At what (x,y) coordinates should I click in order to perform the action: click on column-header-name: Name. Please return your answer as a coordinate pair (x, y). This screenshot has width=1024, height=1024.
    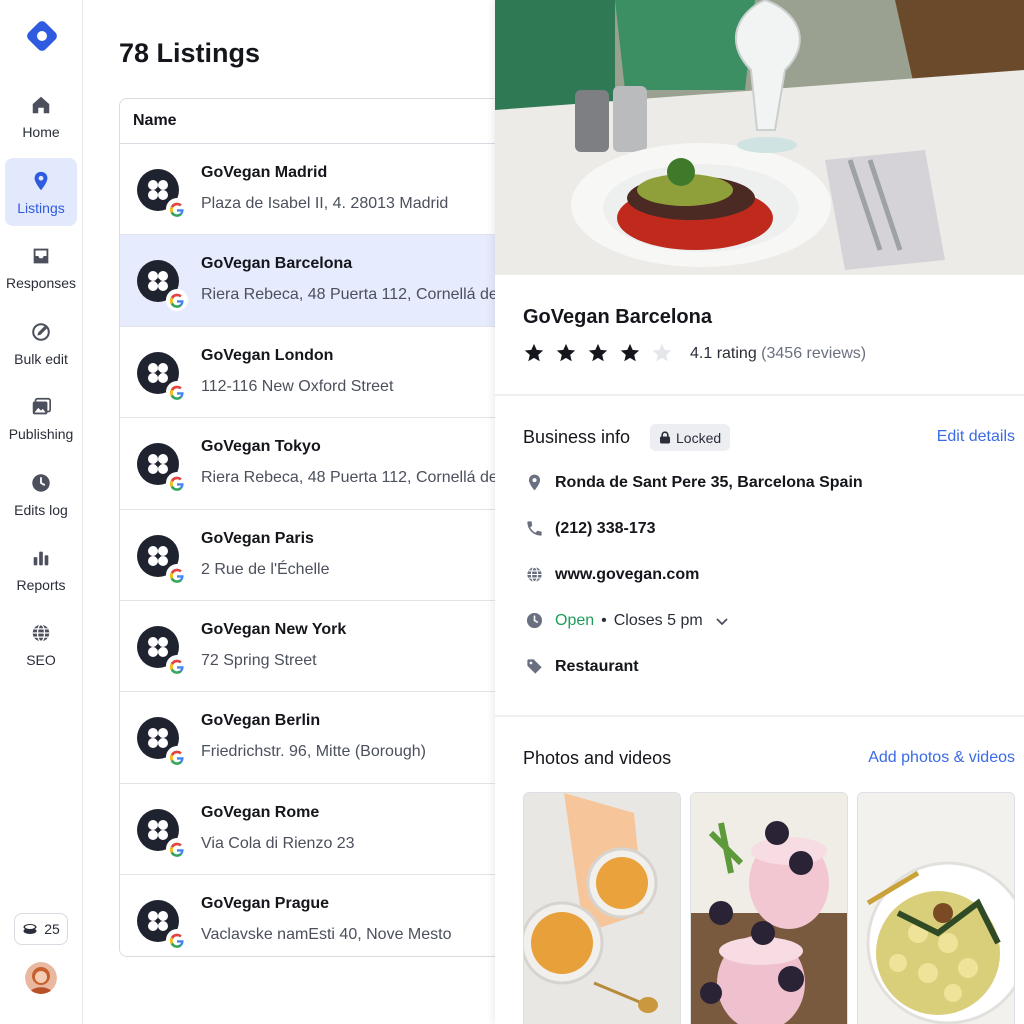
    Looking at the image, I should click on (314, 121).